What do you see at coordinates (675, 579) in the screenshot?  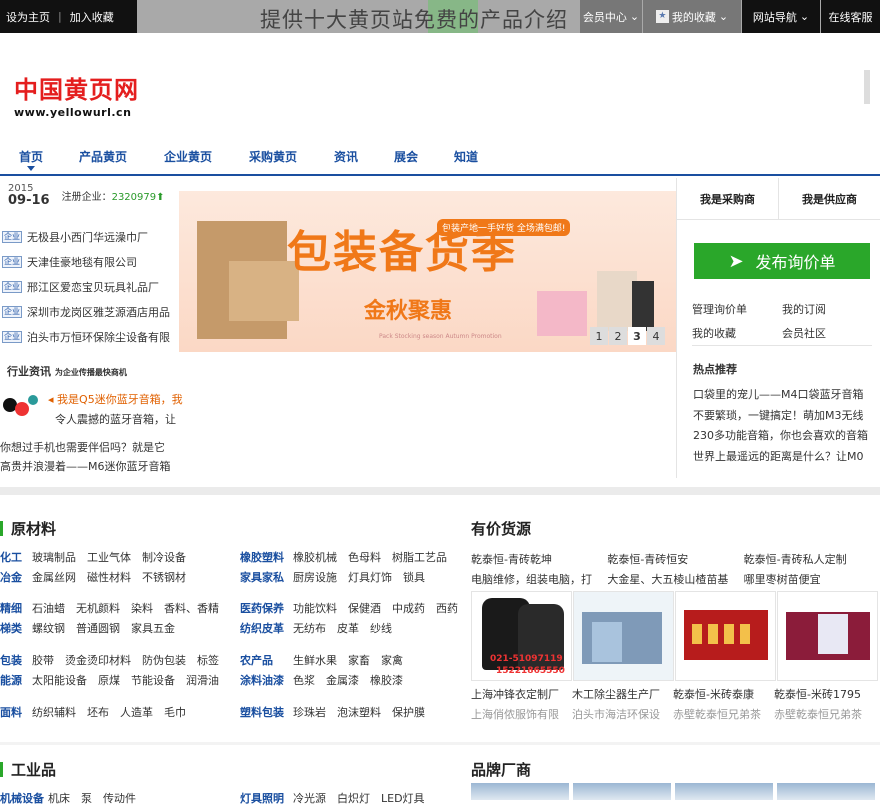 I see `price-link: 大金星、大五棱山楂苗基` at bounding box center [675, 579].